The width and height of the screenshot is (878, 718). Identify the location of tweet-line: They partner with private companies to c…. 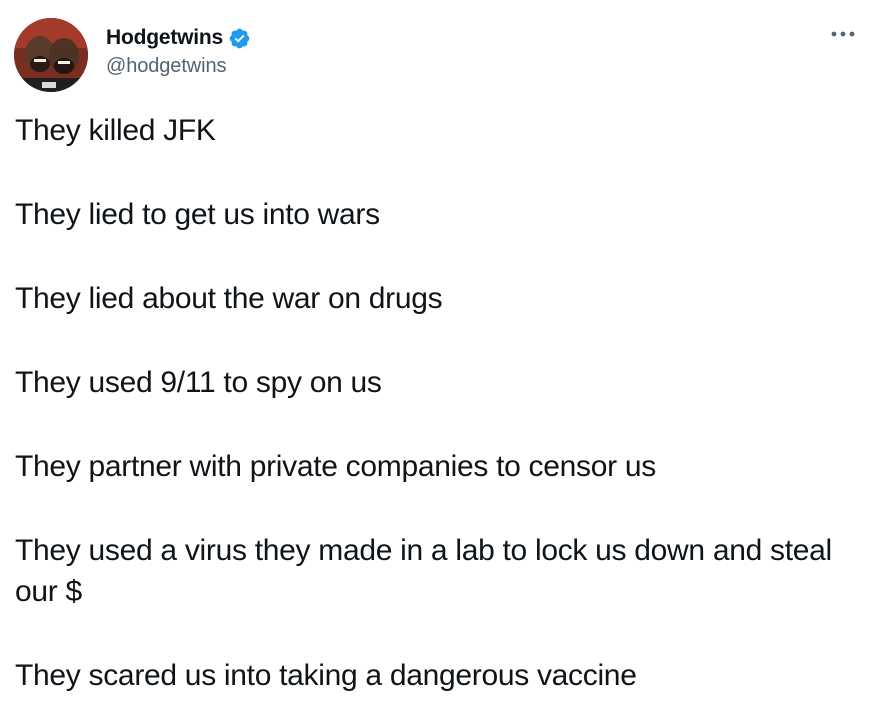
(335, 466).